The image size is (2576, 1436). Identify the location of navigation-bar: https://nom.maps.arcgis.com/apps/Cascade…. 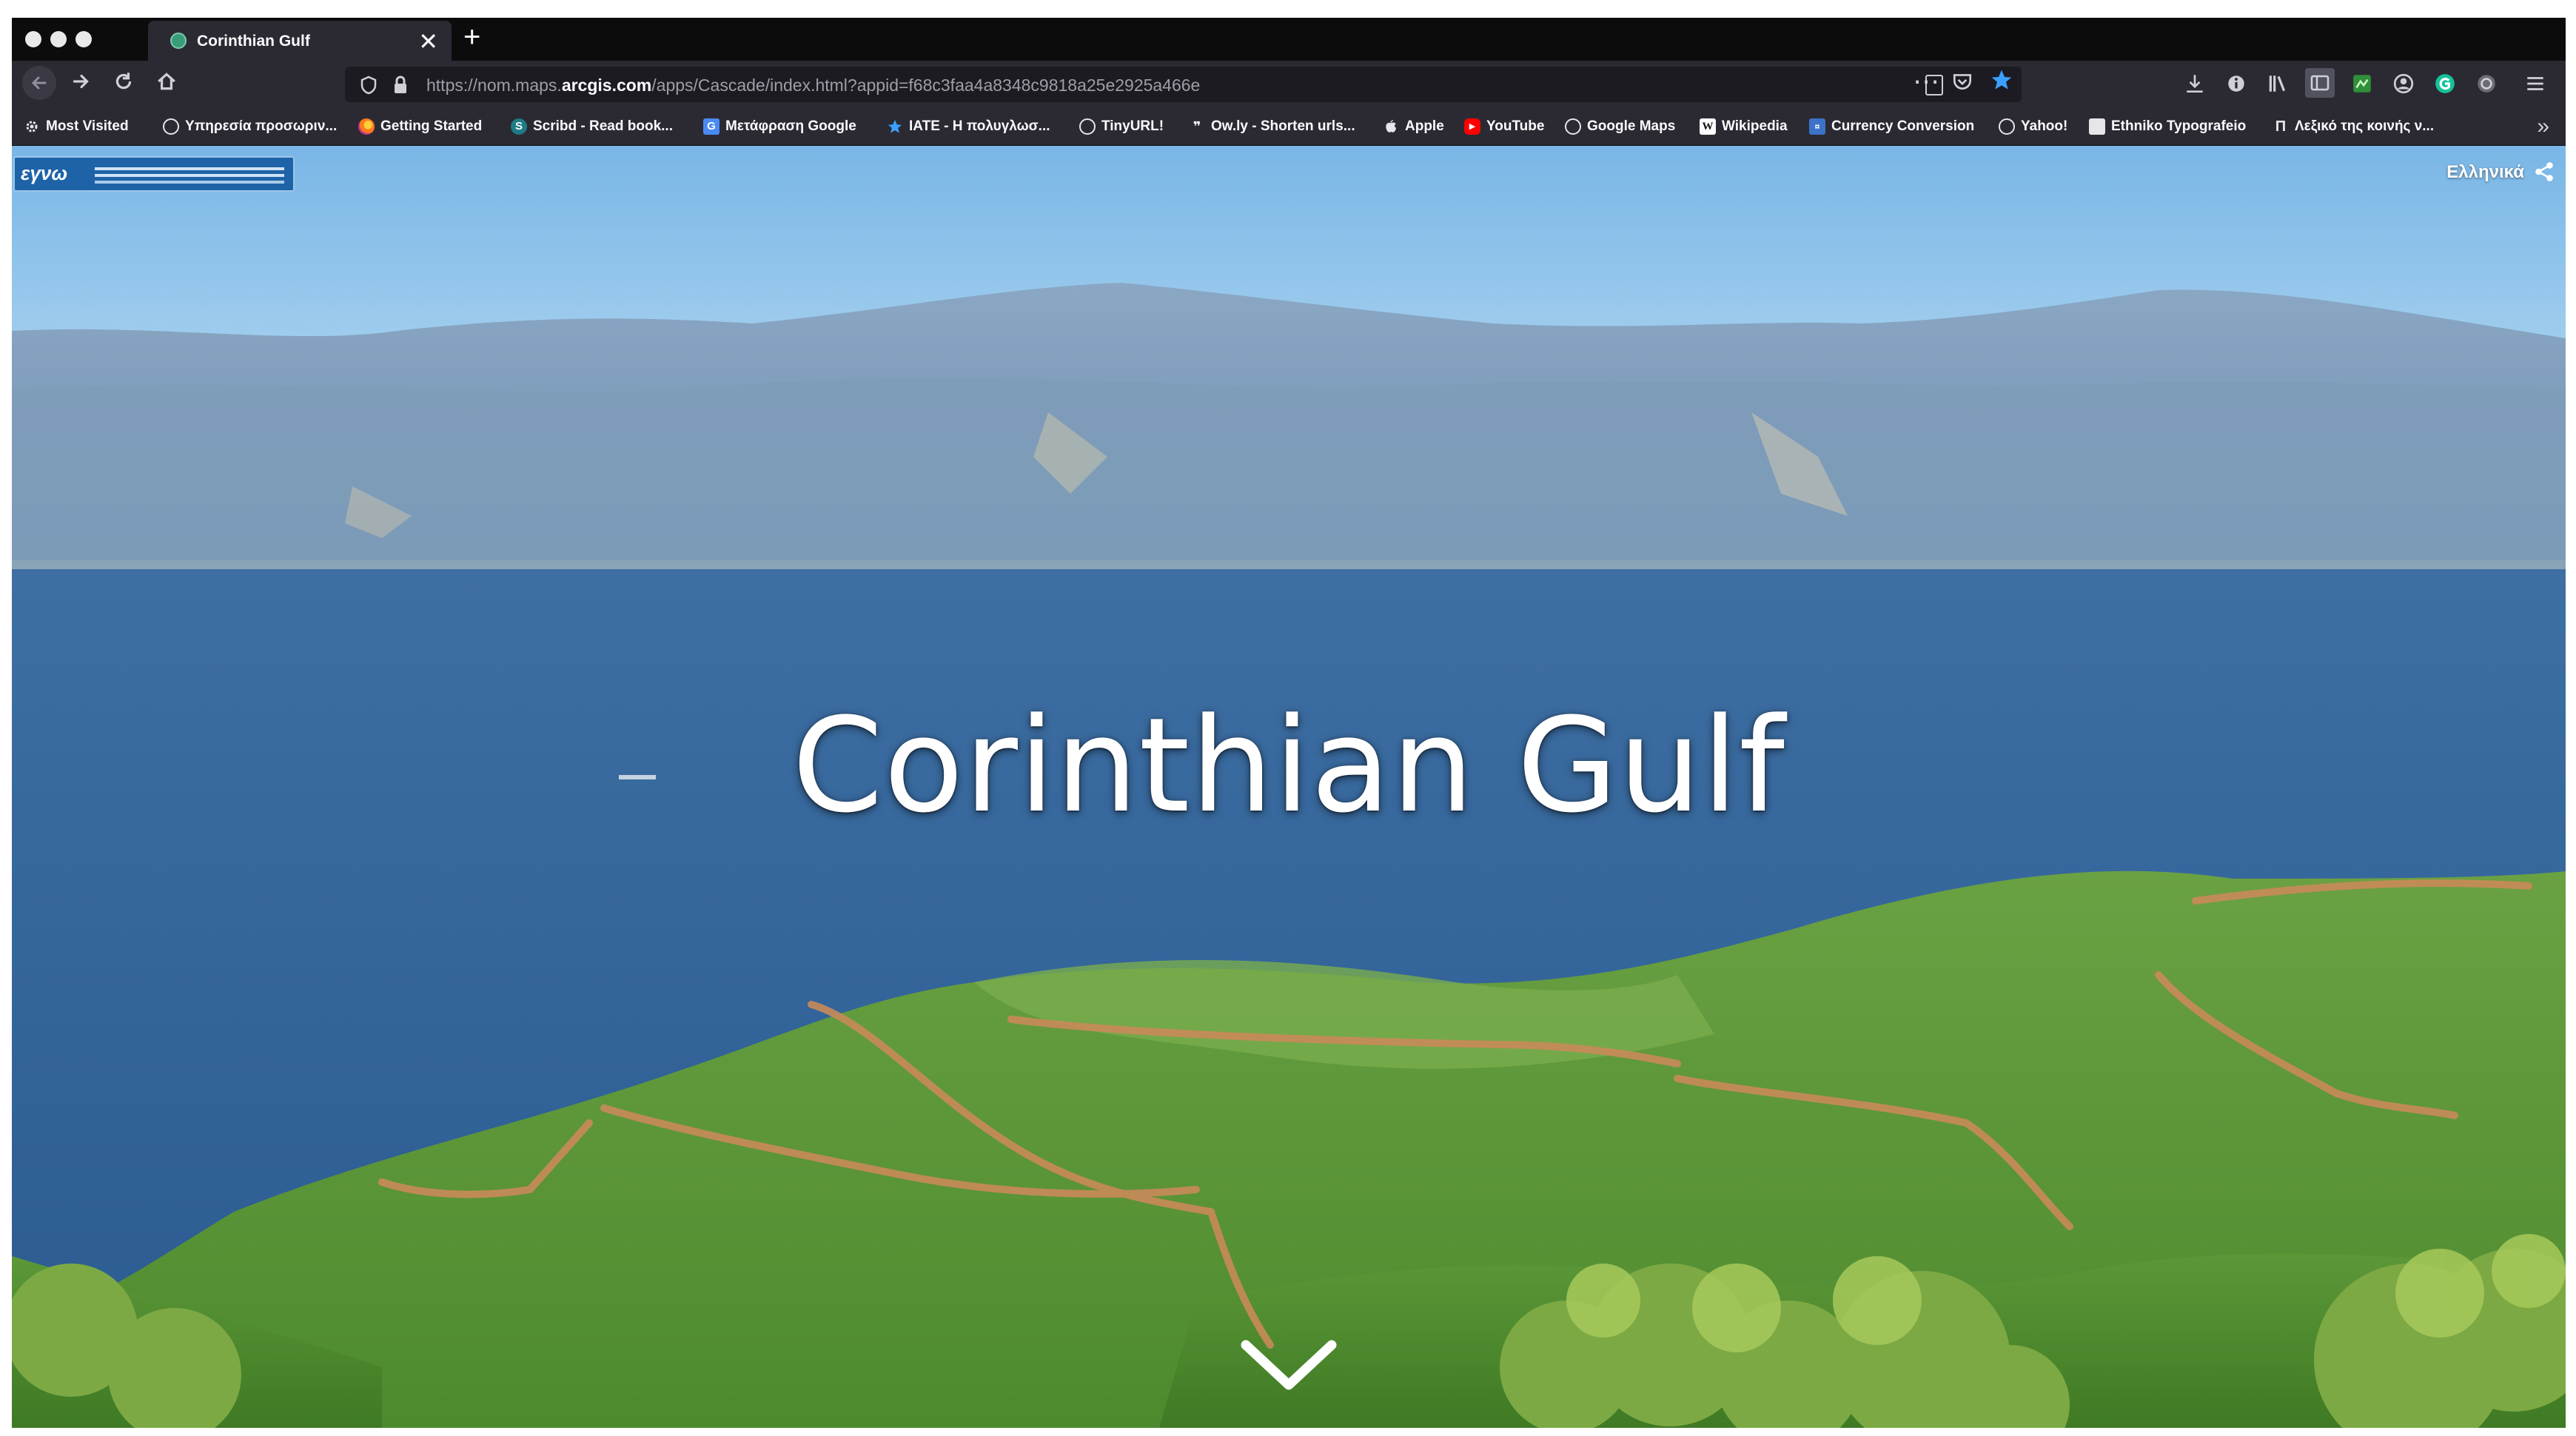
(1289, 85).